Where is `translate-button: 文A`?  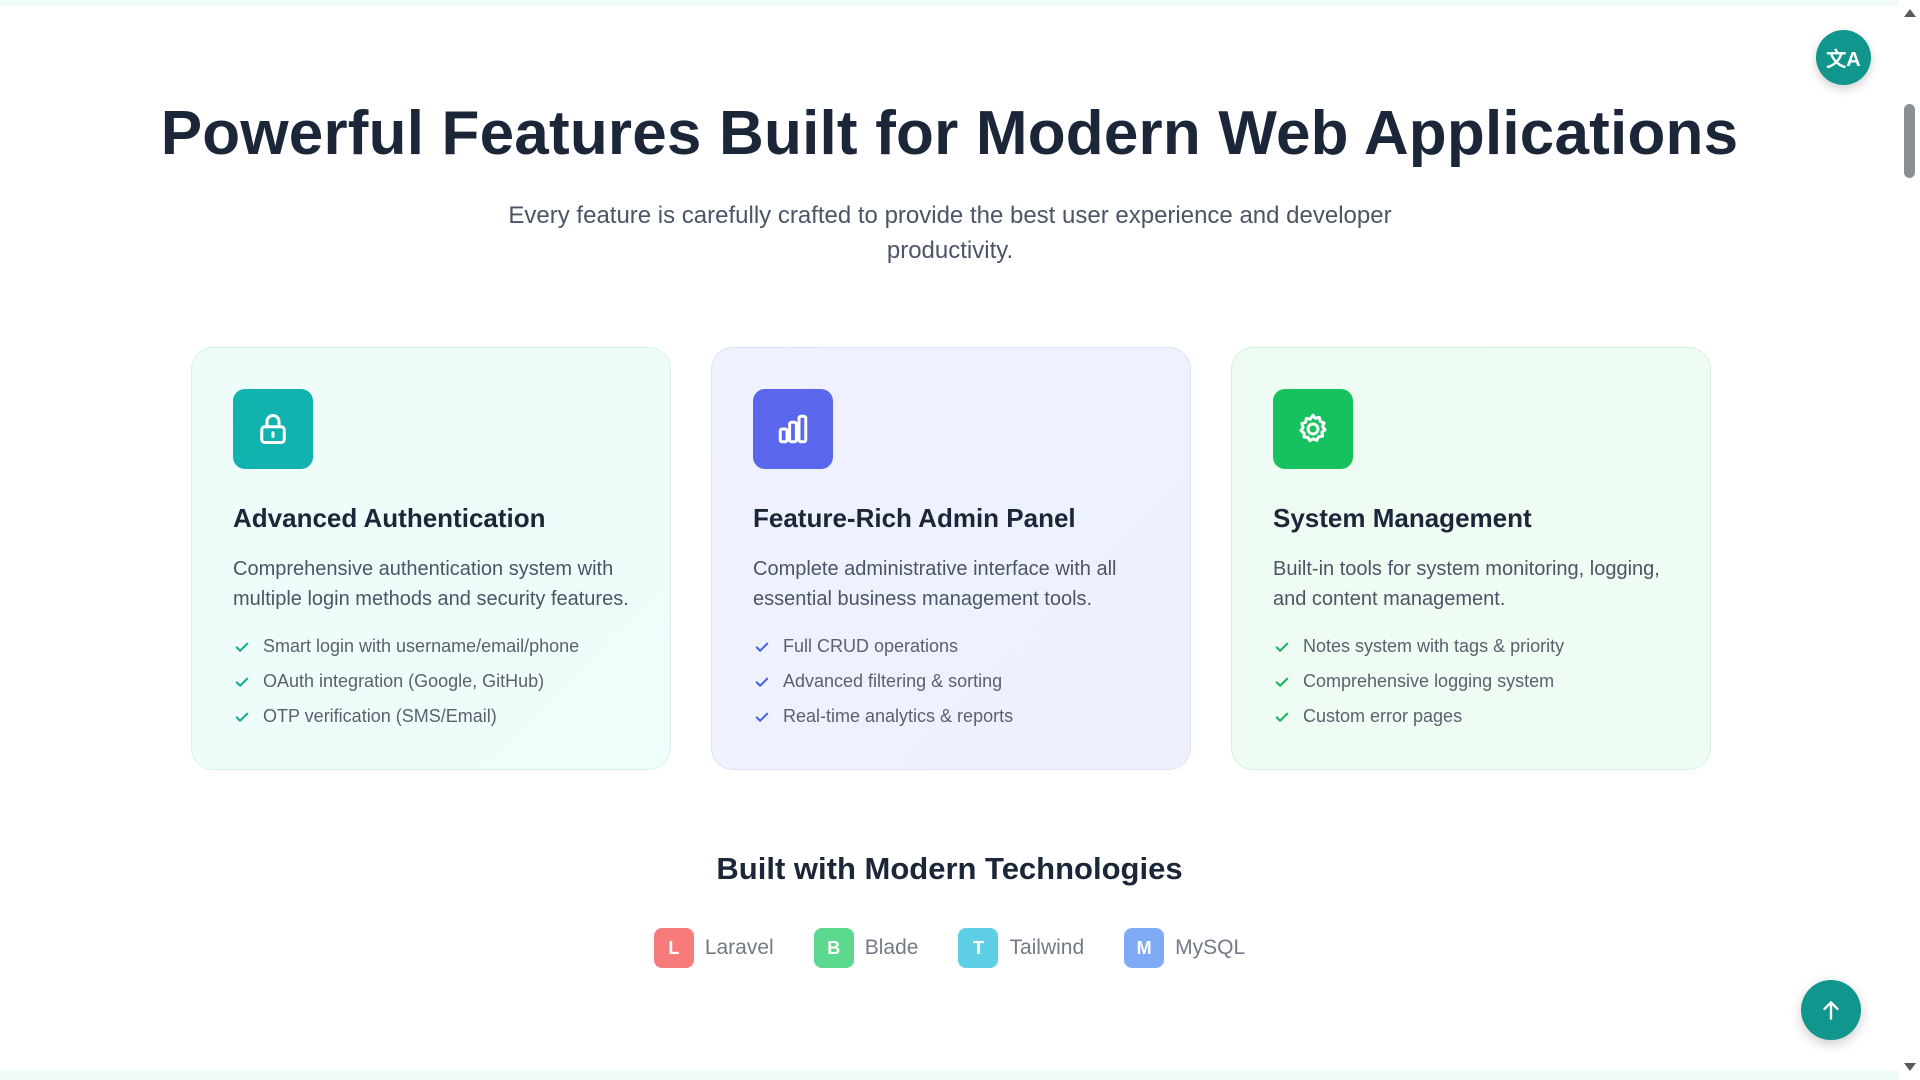 translate-button: 文A is located at coordinates (1843, 57).